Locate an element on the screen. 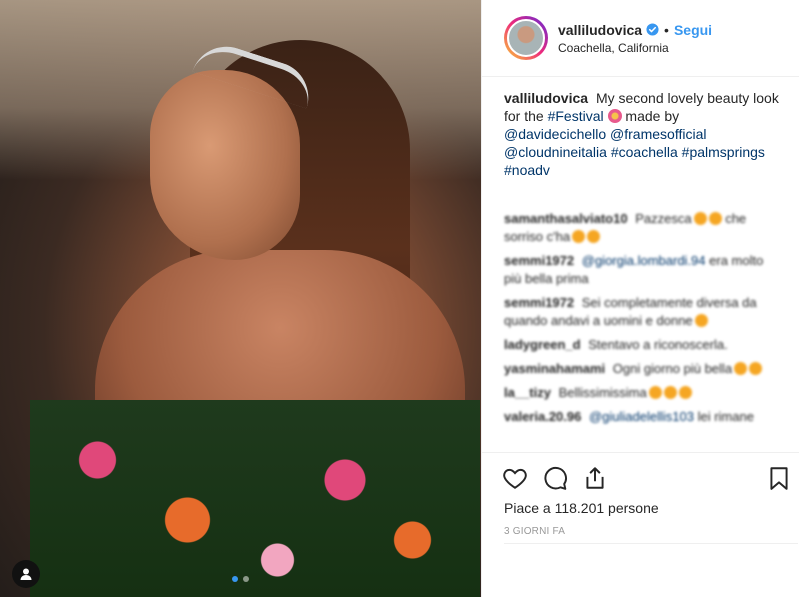 This screenshot has width=799, height=597. comment-text: Ogni giorno più bella is located at coordinates (672, 368).